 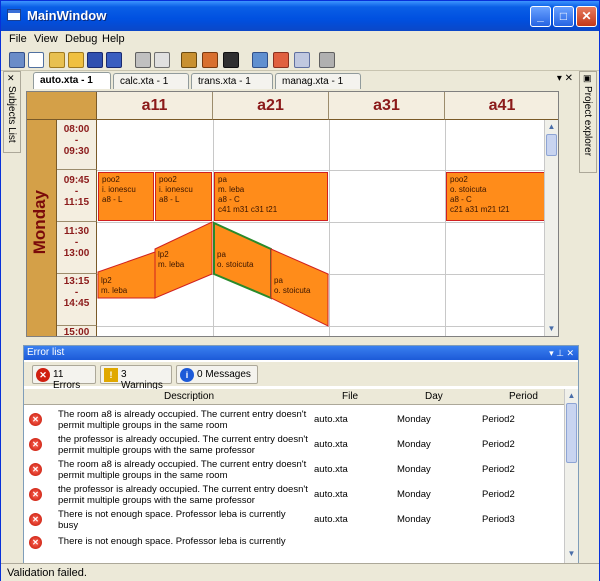 What do you see at coordinates (327, 60) in the screenshot?
I see `settings-icon` at bounding box center [327, 60].